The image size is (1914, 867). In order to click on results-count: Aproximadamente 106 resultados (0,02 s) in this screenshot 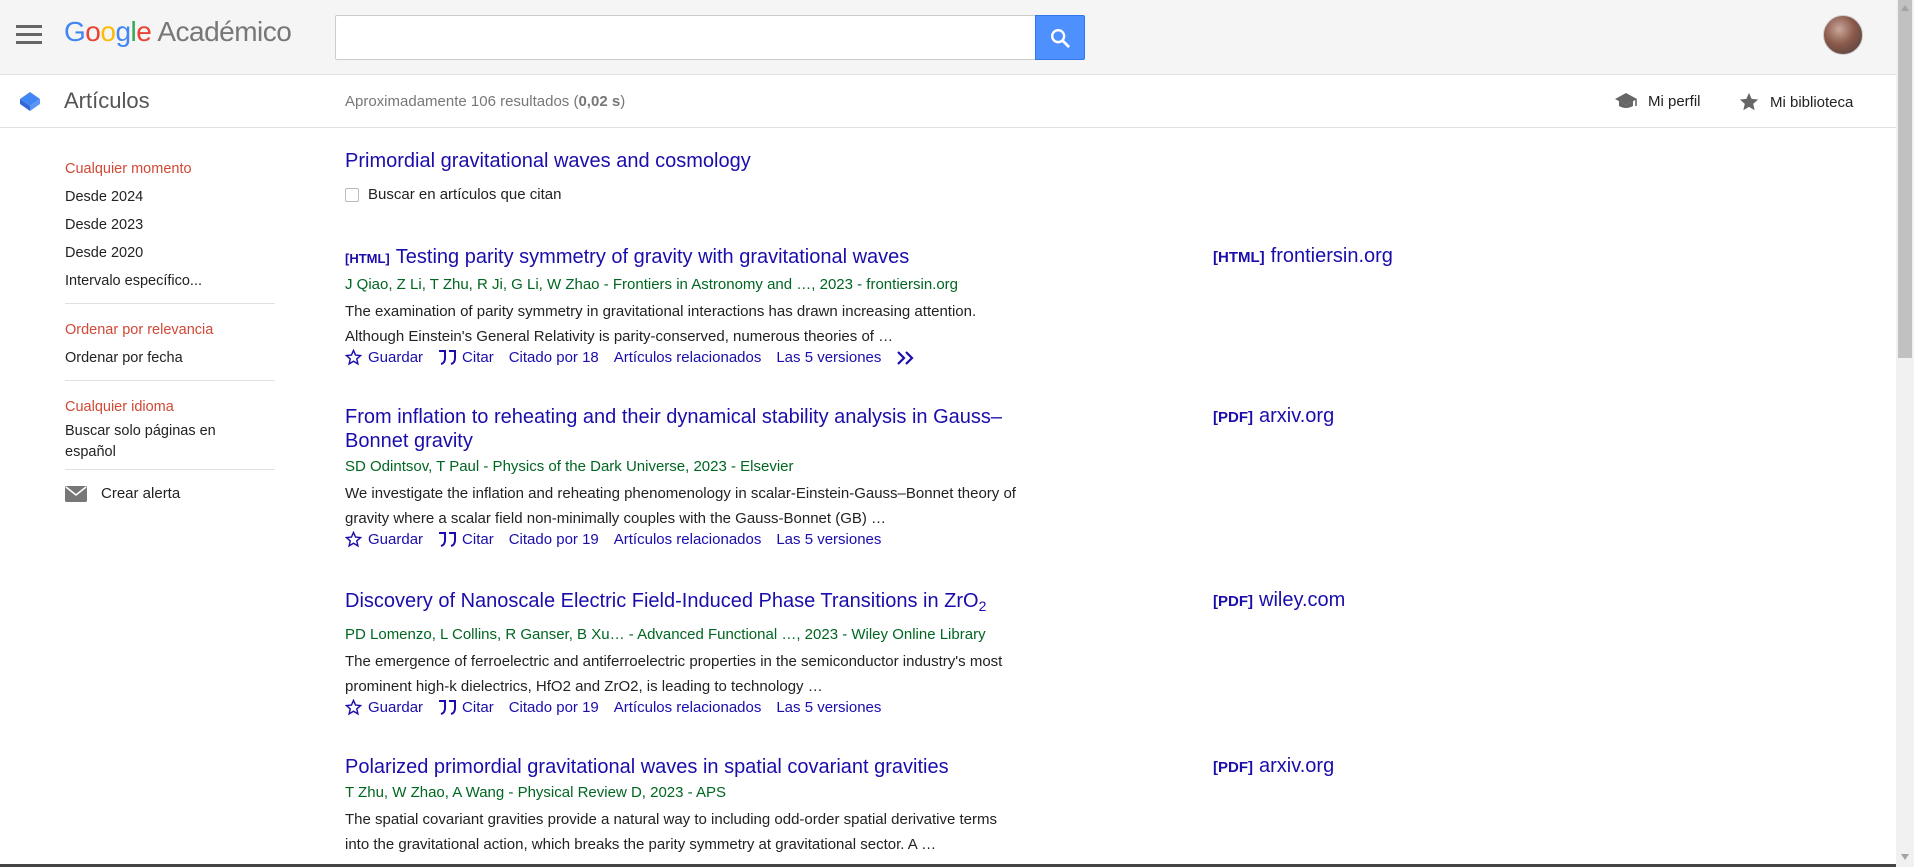, I will do `click(485, 101)`.